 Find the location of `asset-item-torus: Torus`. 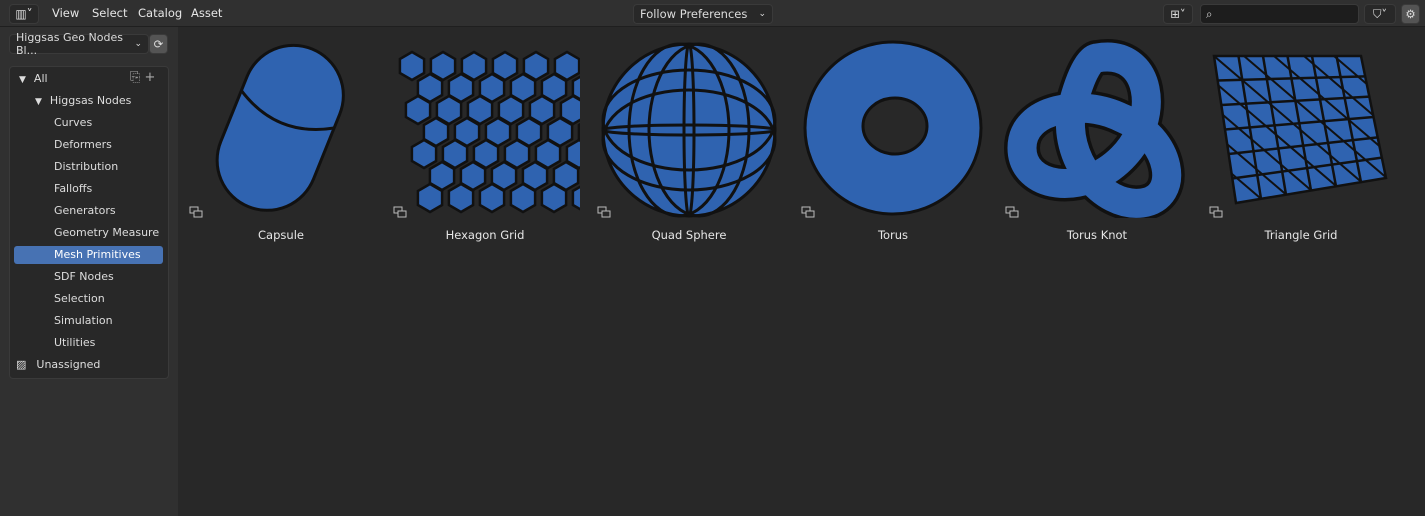

asset-item-torus: Torus is located at coordinates (893, 143).